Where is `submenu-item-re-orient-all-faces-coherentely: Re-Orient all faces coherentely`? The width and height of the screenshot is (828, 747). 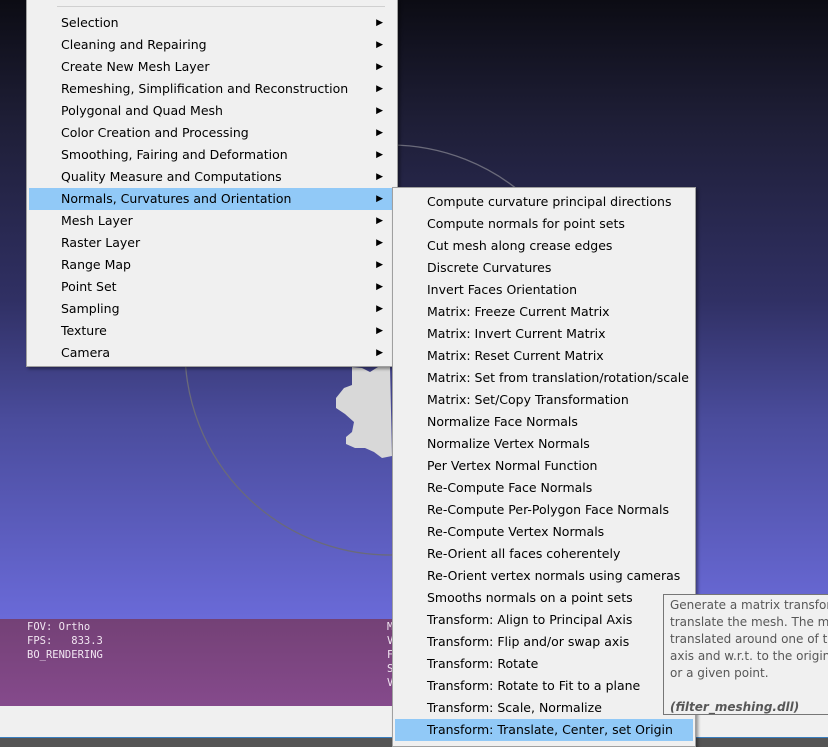
submenu-item-re-orient-all-faces-coherentely: Re-Orient all faces coherentely is located at coordinates (544, 554).